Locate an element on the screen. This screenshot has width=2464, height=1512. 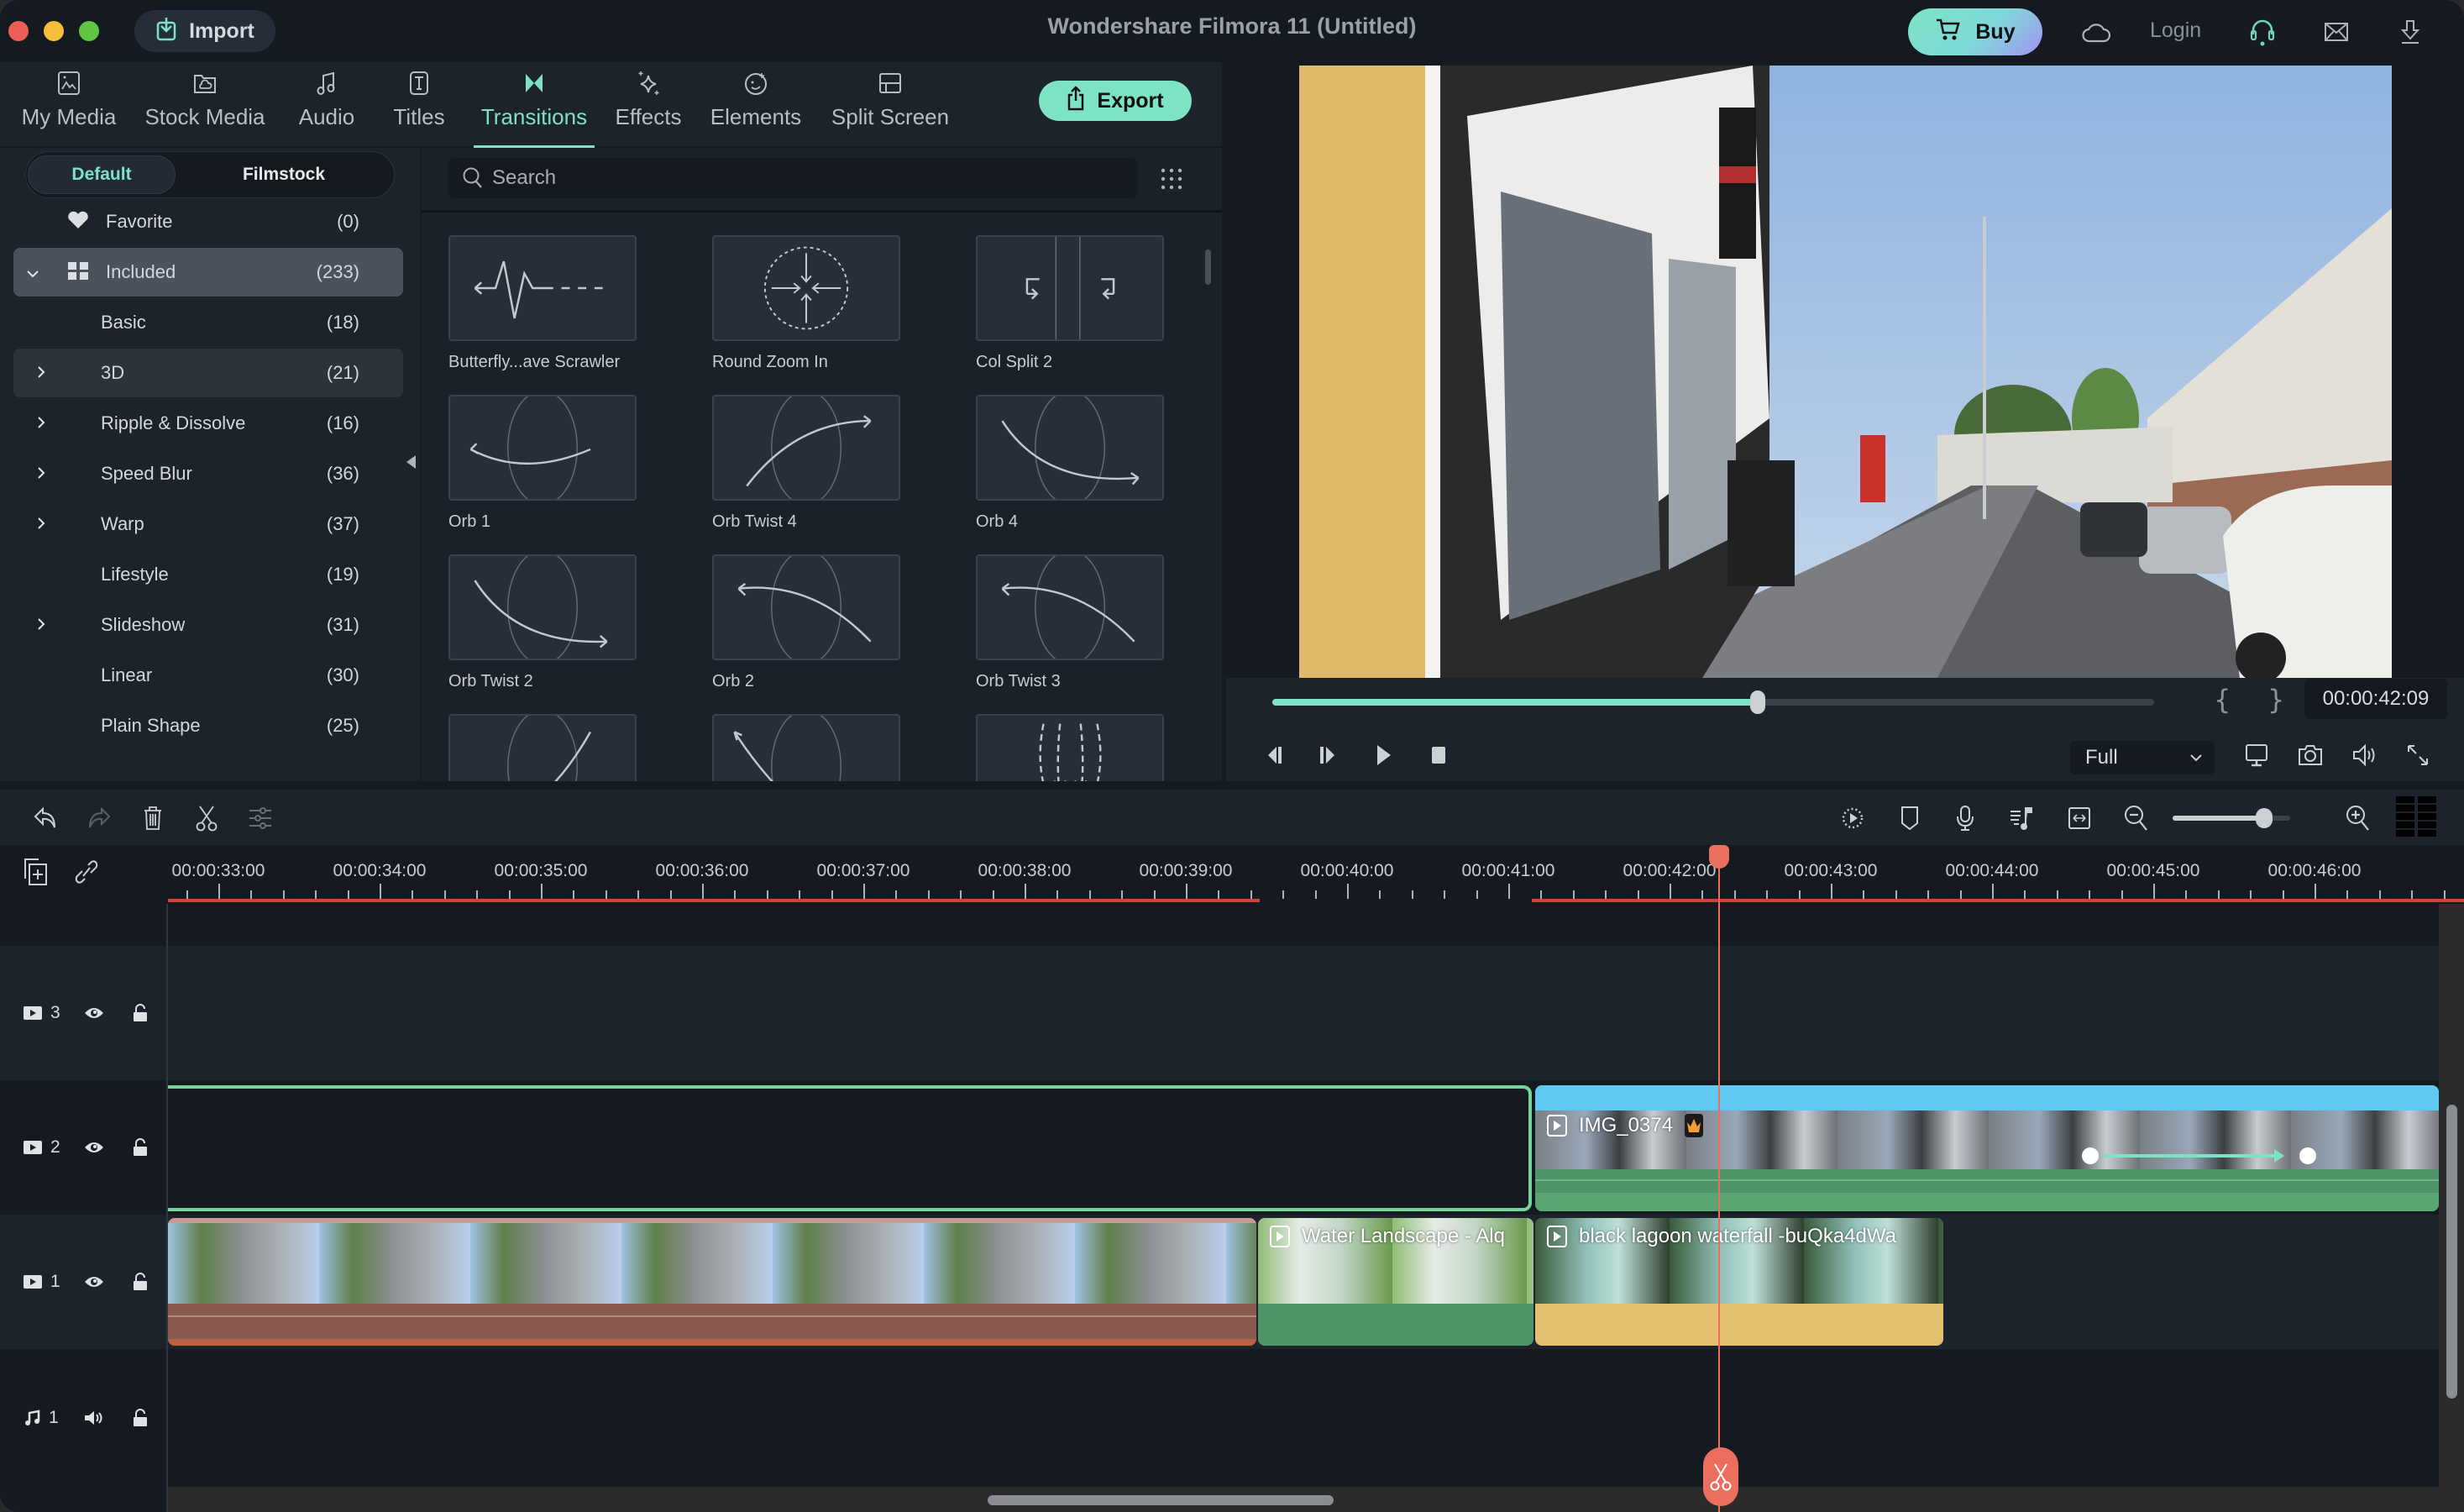
track-lane-video-2: IMG_0374 is located at coordinates (1303, 1147).